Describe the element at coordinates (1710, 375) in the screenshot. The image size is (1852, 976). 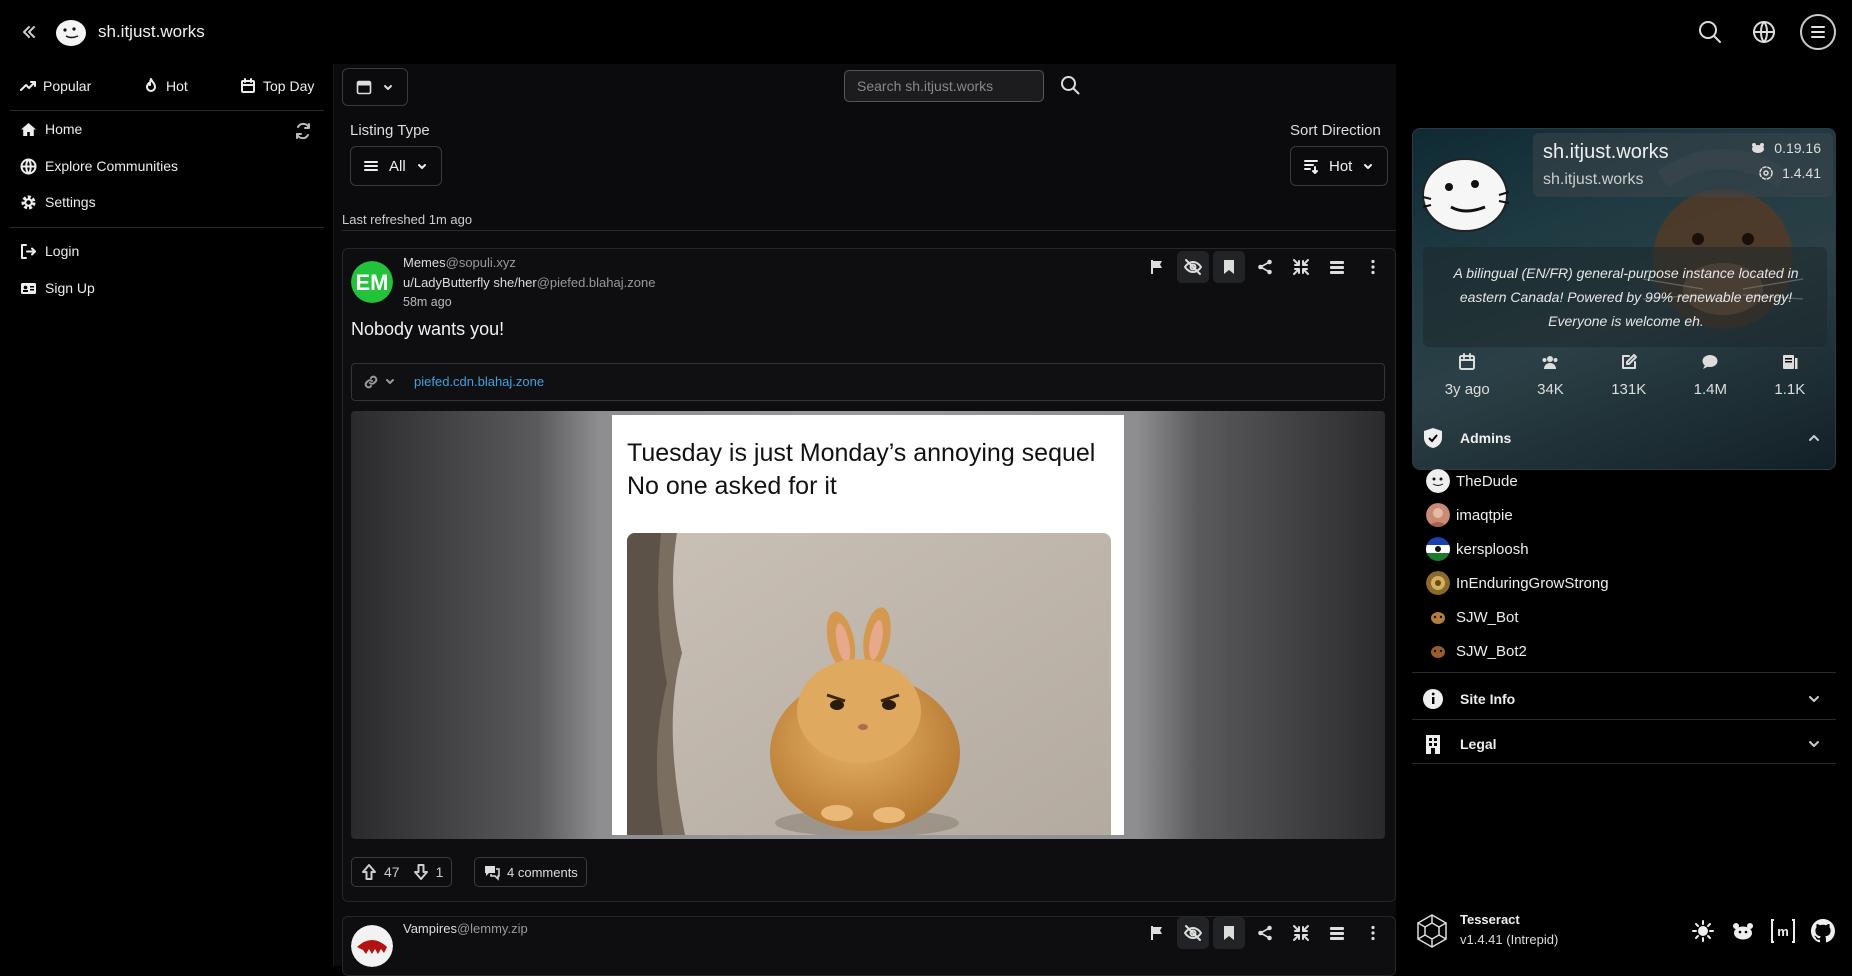
I see `stat-comments: 1.4M` at that location.